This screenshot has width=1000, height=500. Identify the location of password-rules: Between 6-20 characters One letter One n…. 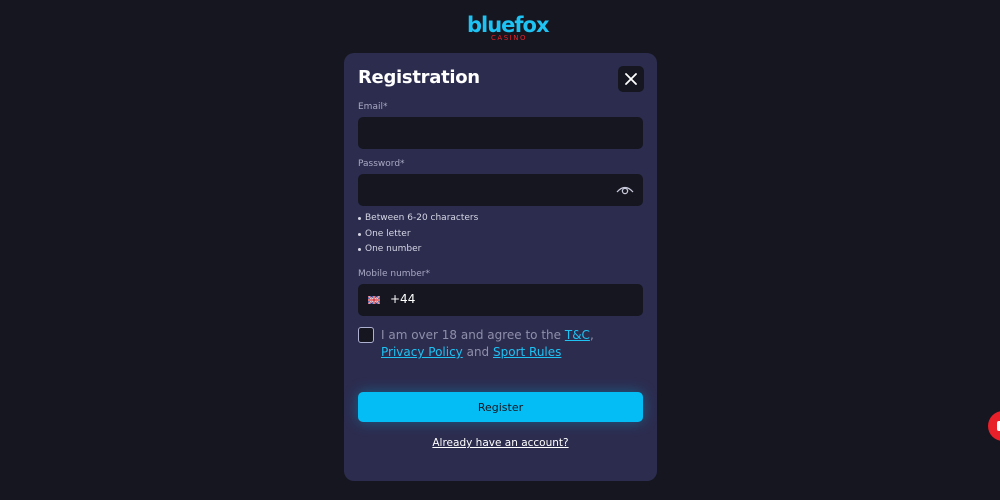
(418, 234).